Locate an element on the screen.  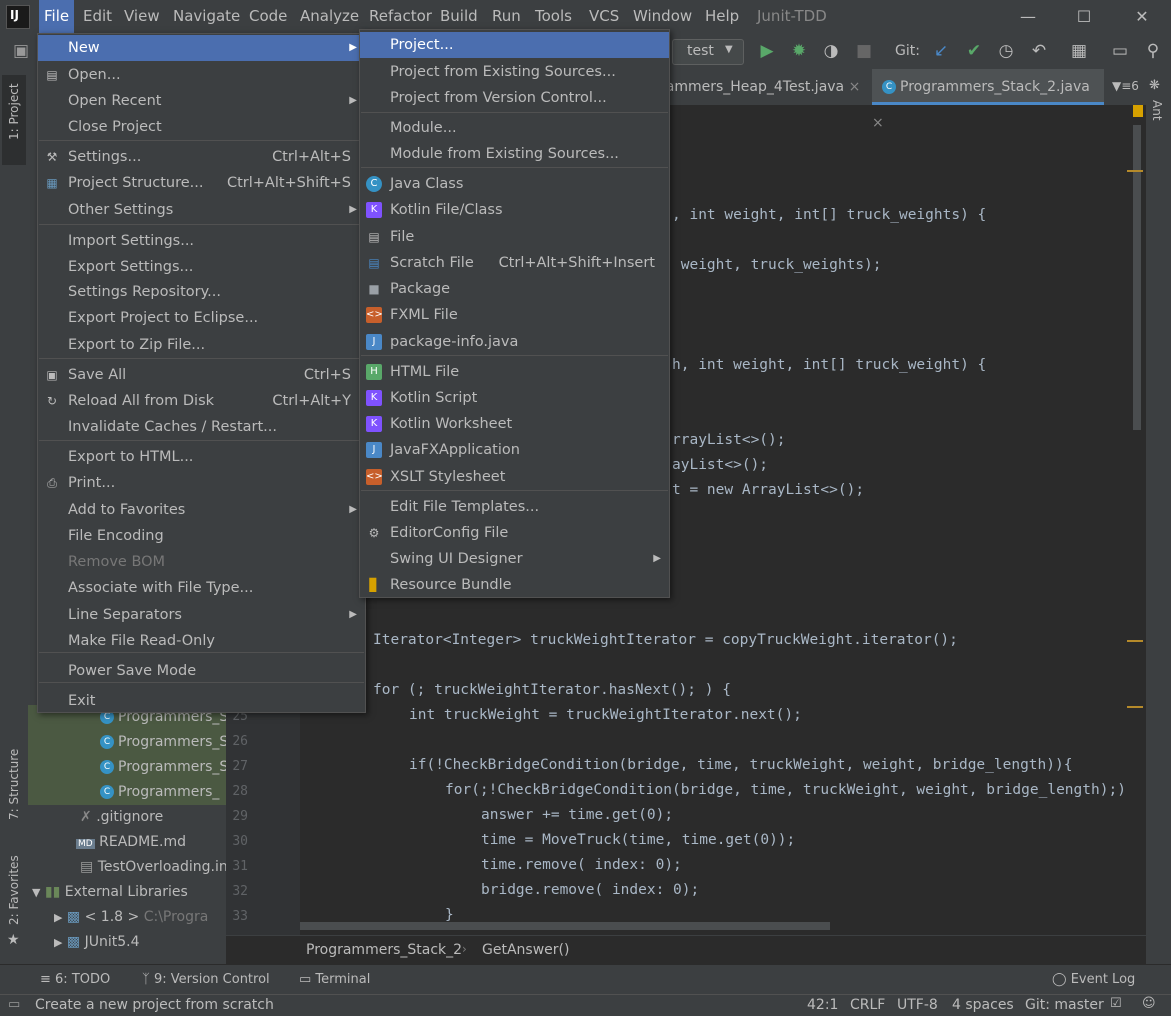
new-menu-item-kotlin-worksheet: K Kotlin Worksheet is located at coordinates (514, 424).